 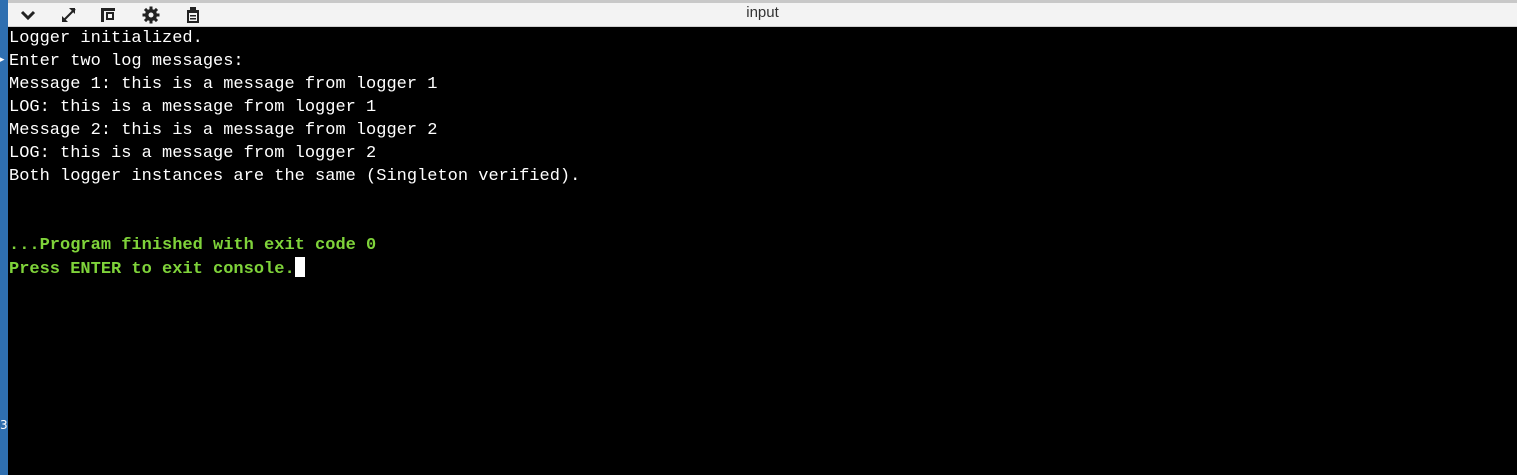 I want to click on console-toolbar: input, so click(x=762, y=13).